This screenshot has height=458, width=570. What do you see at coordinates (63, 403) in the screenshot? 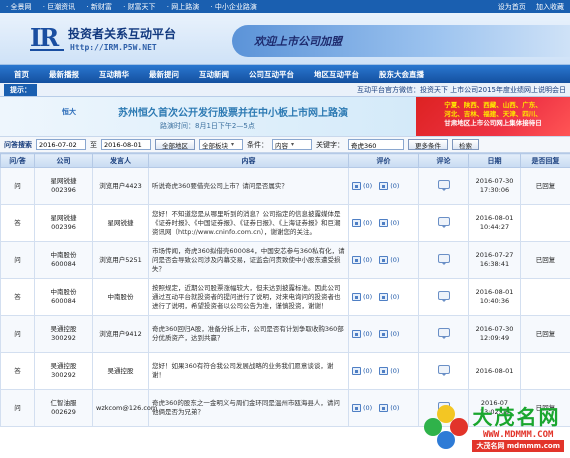
I see `row-company-name: 仁智油服` at bounding box center [63, 403].